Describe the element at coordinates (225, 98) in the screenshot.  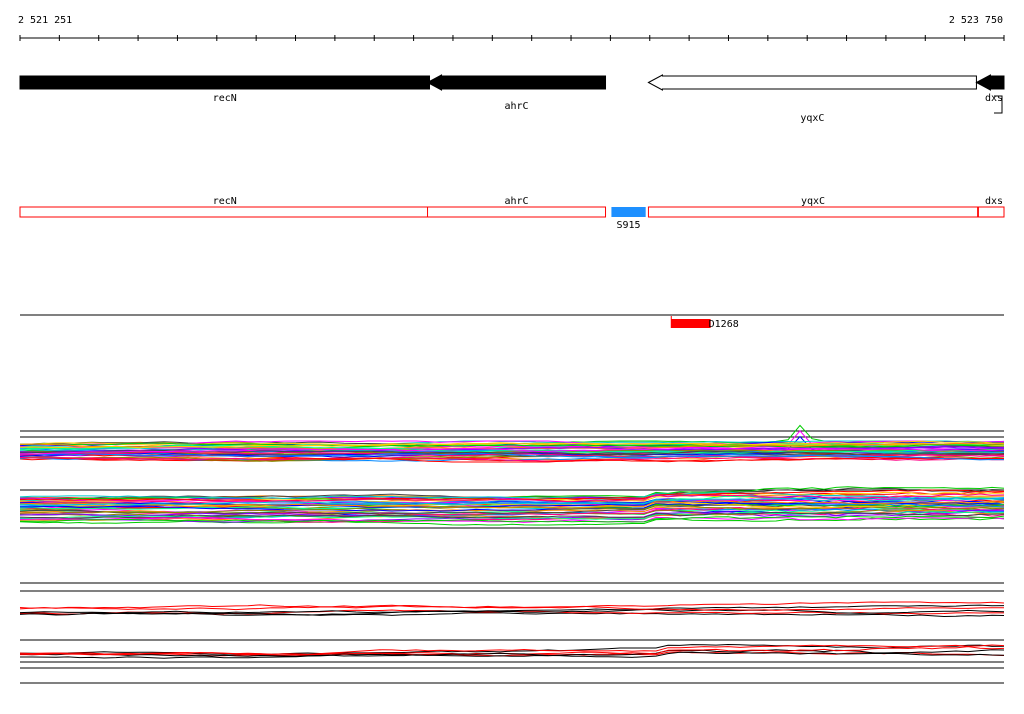
I see `gene-label-recN: recN` at that location.